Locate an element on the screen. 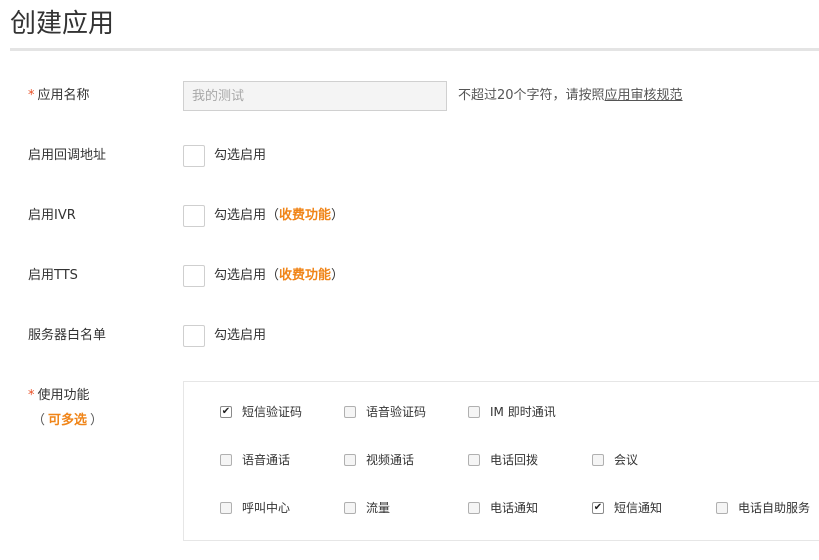  review-rules-link: 应用审核规范 is located at coordinates (644, 95).